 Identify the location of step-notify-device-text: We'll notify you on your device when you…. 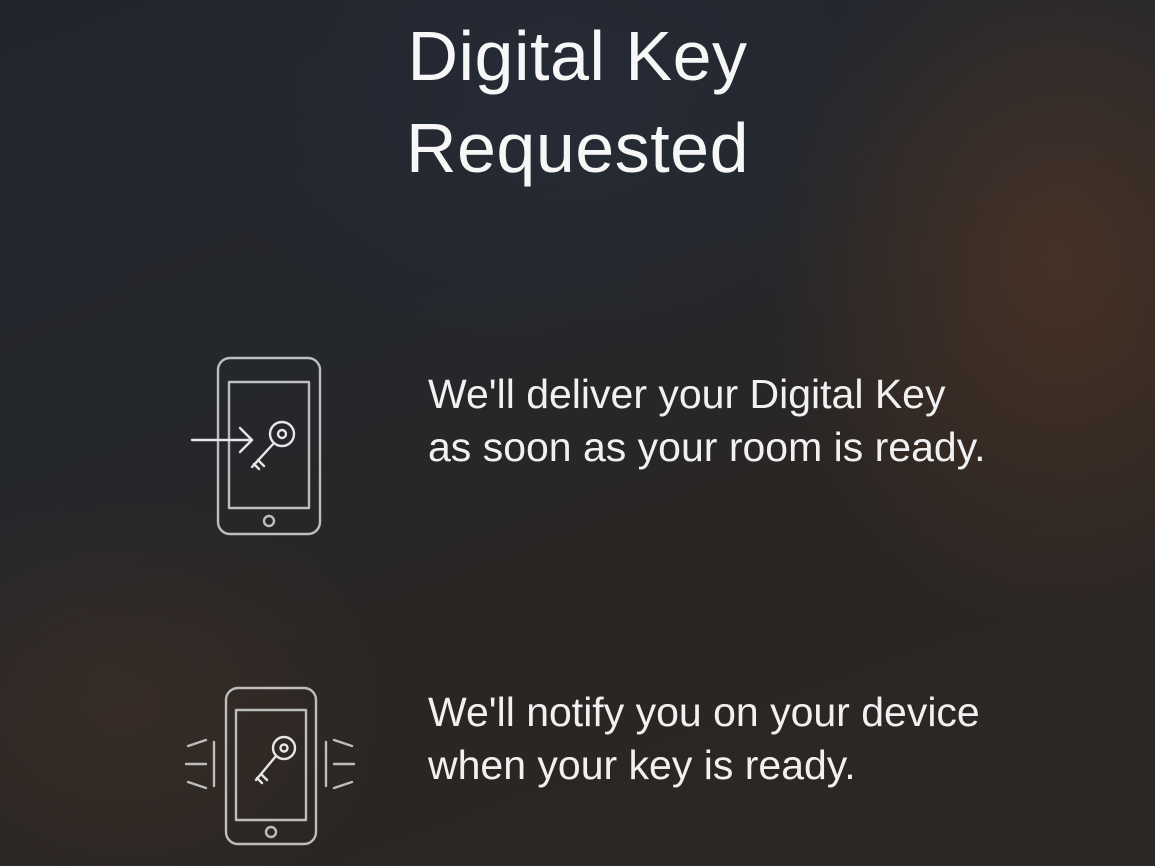
(704, 738).